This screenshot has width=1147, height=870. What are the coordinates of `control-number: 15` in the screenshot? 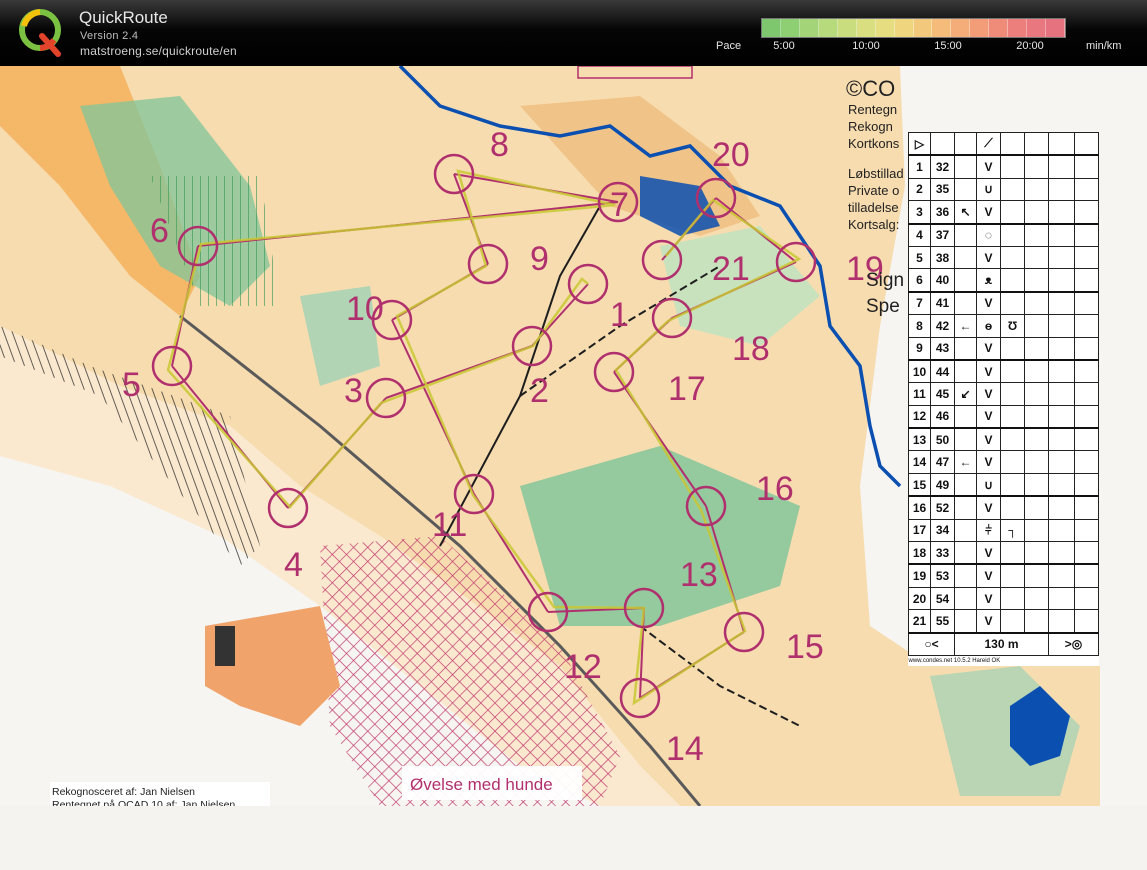 It's located at (919, 485).